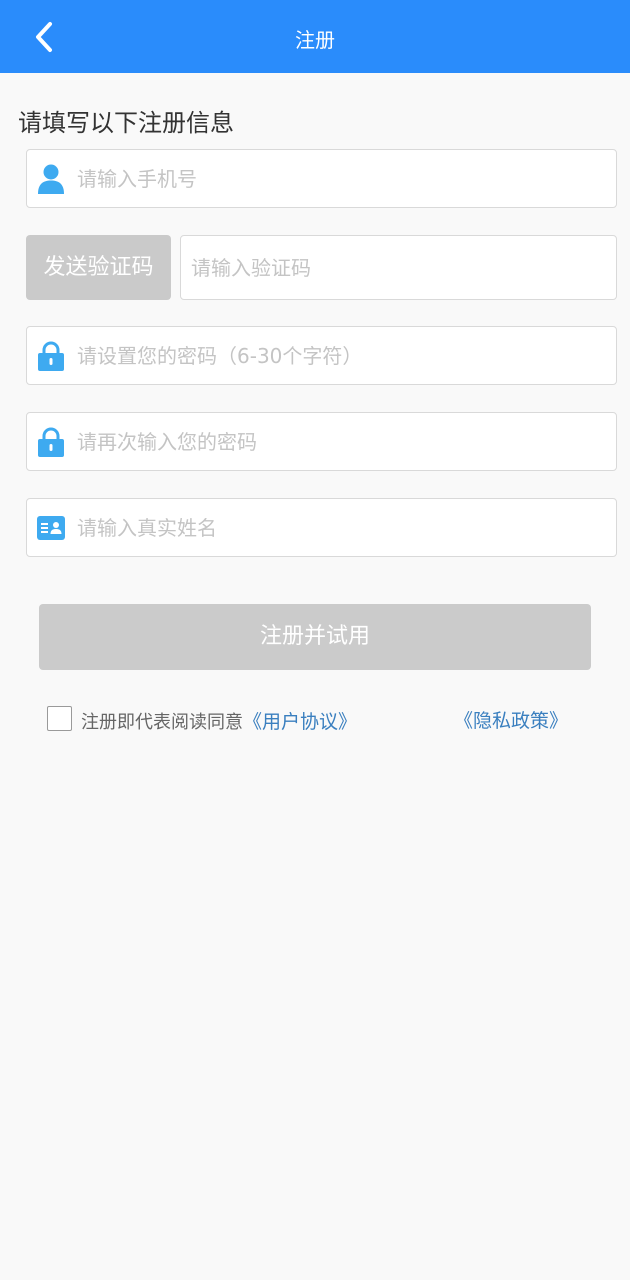  Describe the element at coordinates (315, 40) in the screenshot. I see `page-title: 注册` at that location.